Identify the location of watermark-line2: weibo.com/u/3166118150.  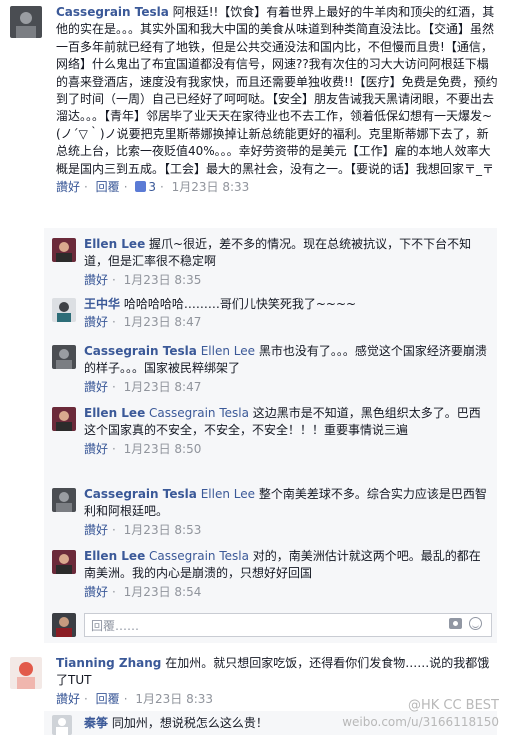
(420, 722).